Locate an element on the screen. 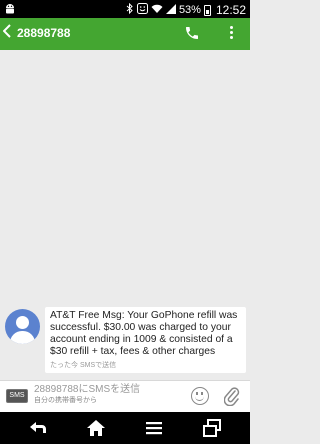  phone-icon is located at coordinates (192, 33).